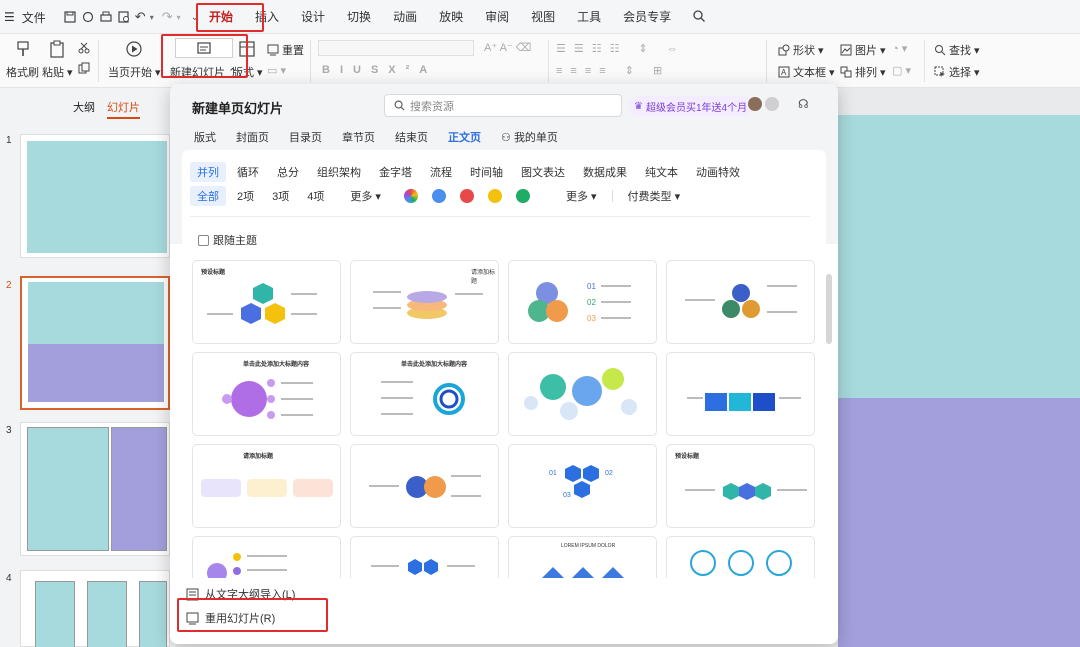 Image resolution: width=1080 pixels, height=647 pixels. I want to click on count-all: 全部, so click(208, 196).